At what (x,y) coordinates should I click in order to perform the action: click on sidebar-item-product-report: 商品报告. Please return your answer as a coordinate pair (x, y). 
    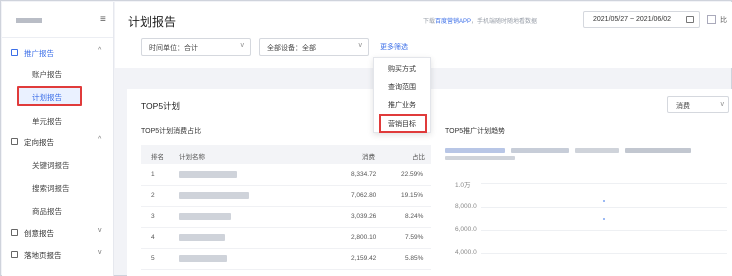
    Looking at the image, I should click on (58, 211).